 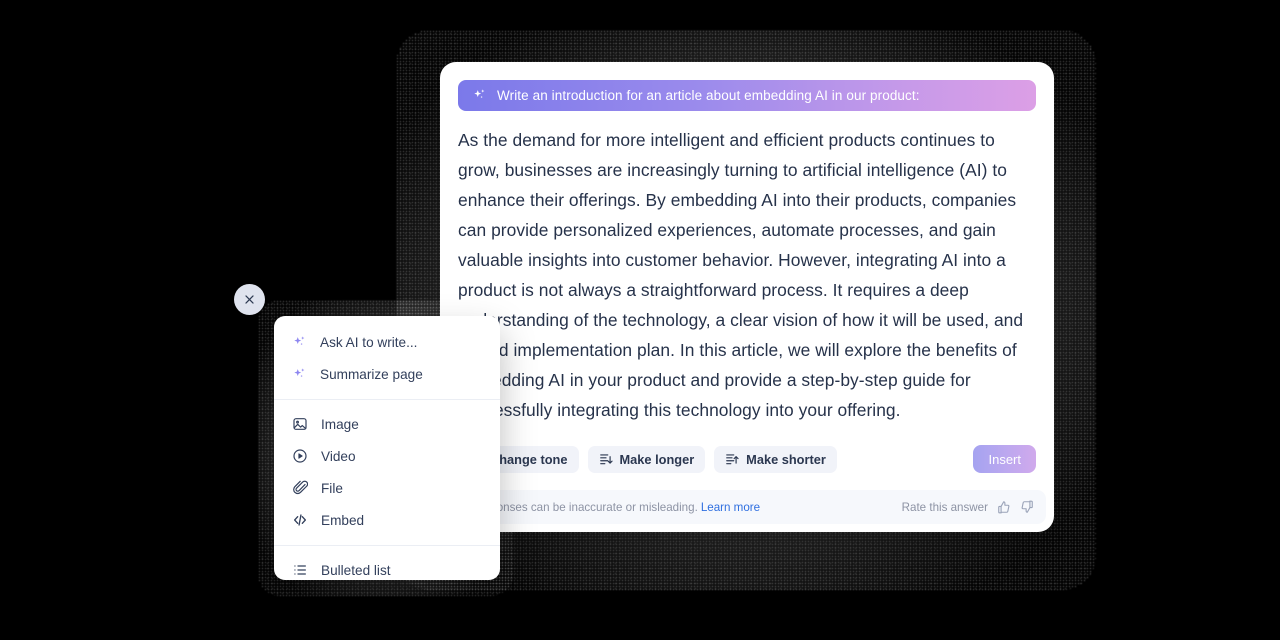 I want to click on thumbs-up-icon, so click(x=1004, y=507).